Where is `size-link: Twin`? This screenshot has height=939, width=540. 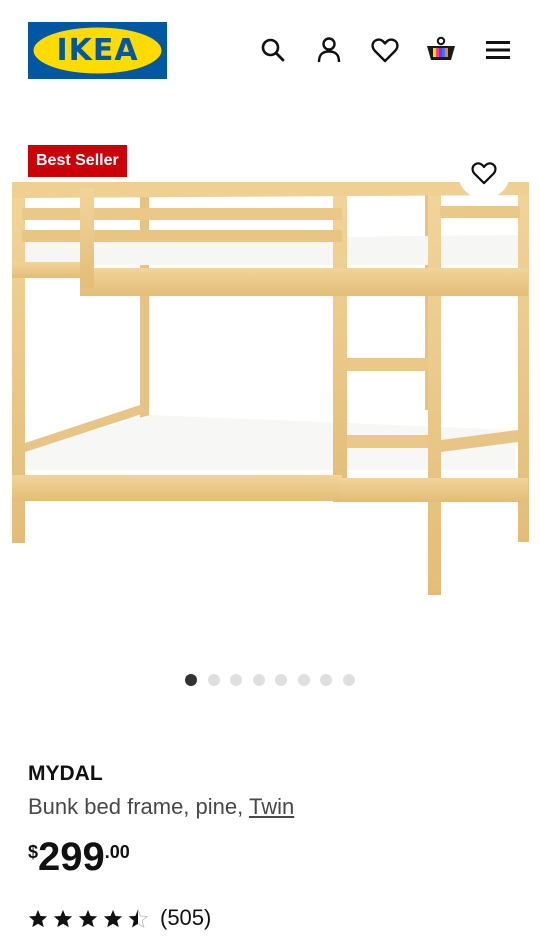
size-link: Twin is located at coordinates (271, 806).